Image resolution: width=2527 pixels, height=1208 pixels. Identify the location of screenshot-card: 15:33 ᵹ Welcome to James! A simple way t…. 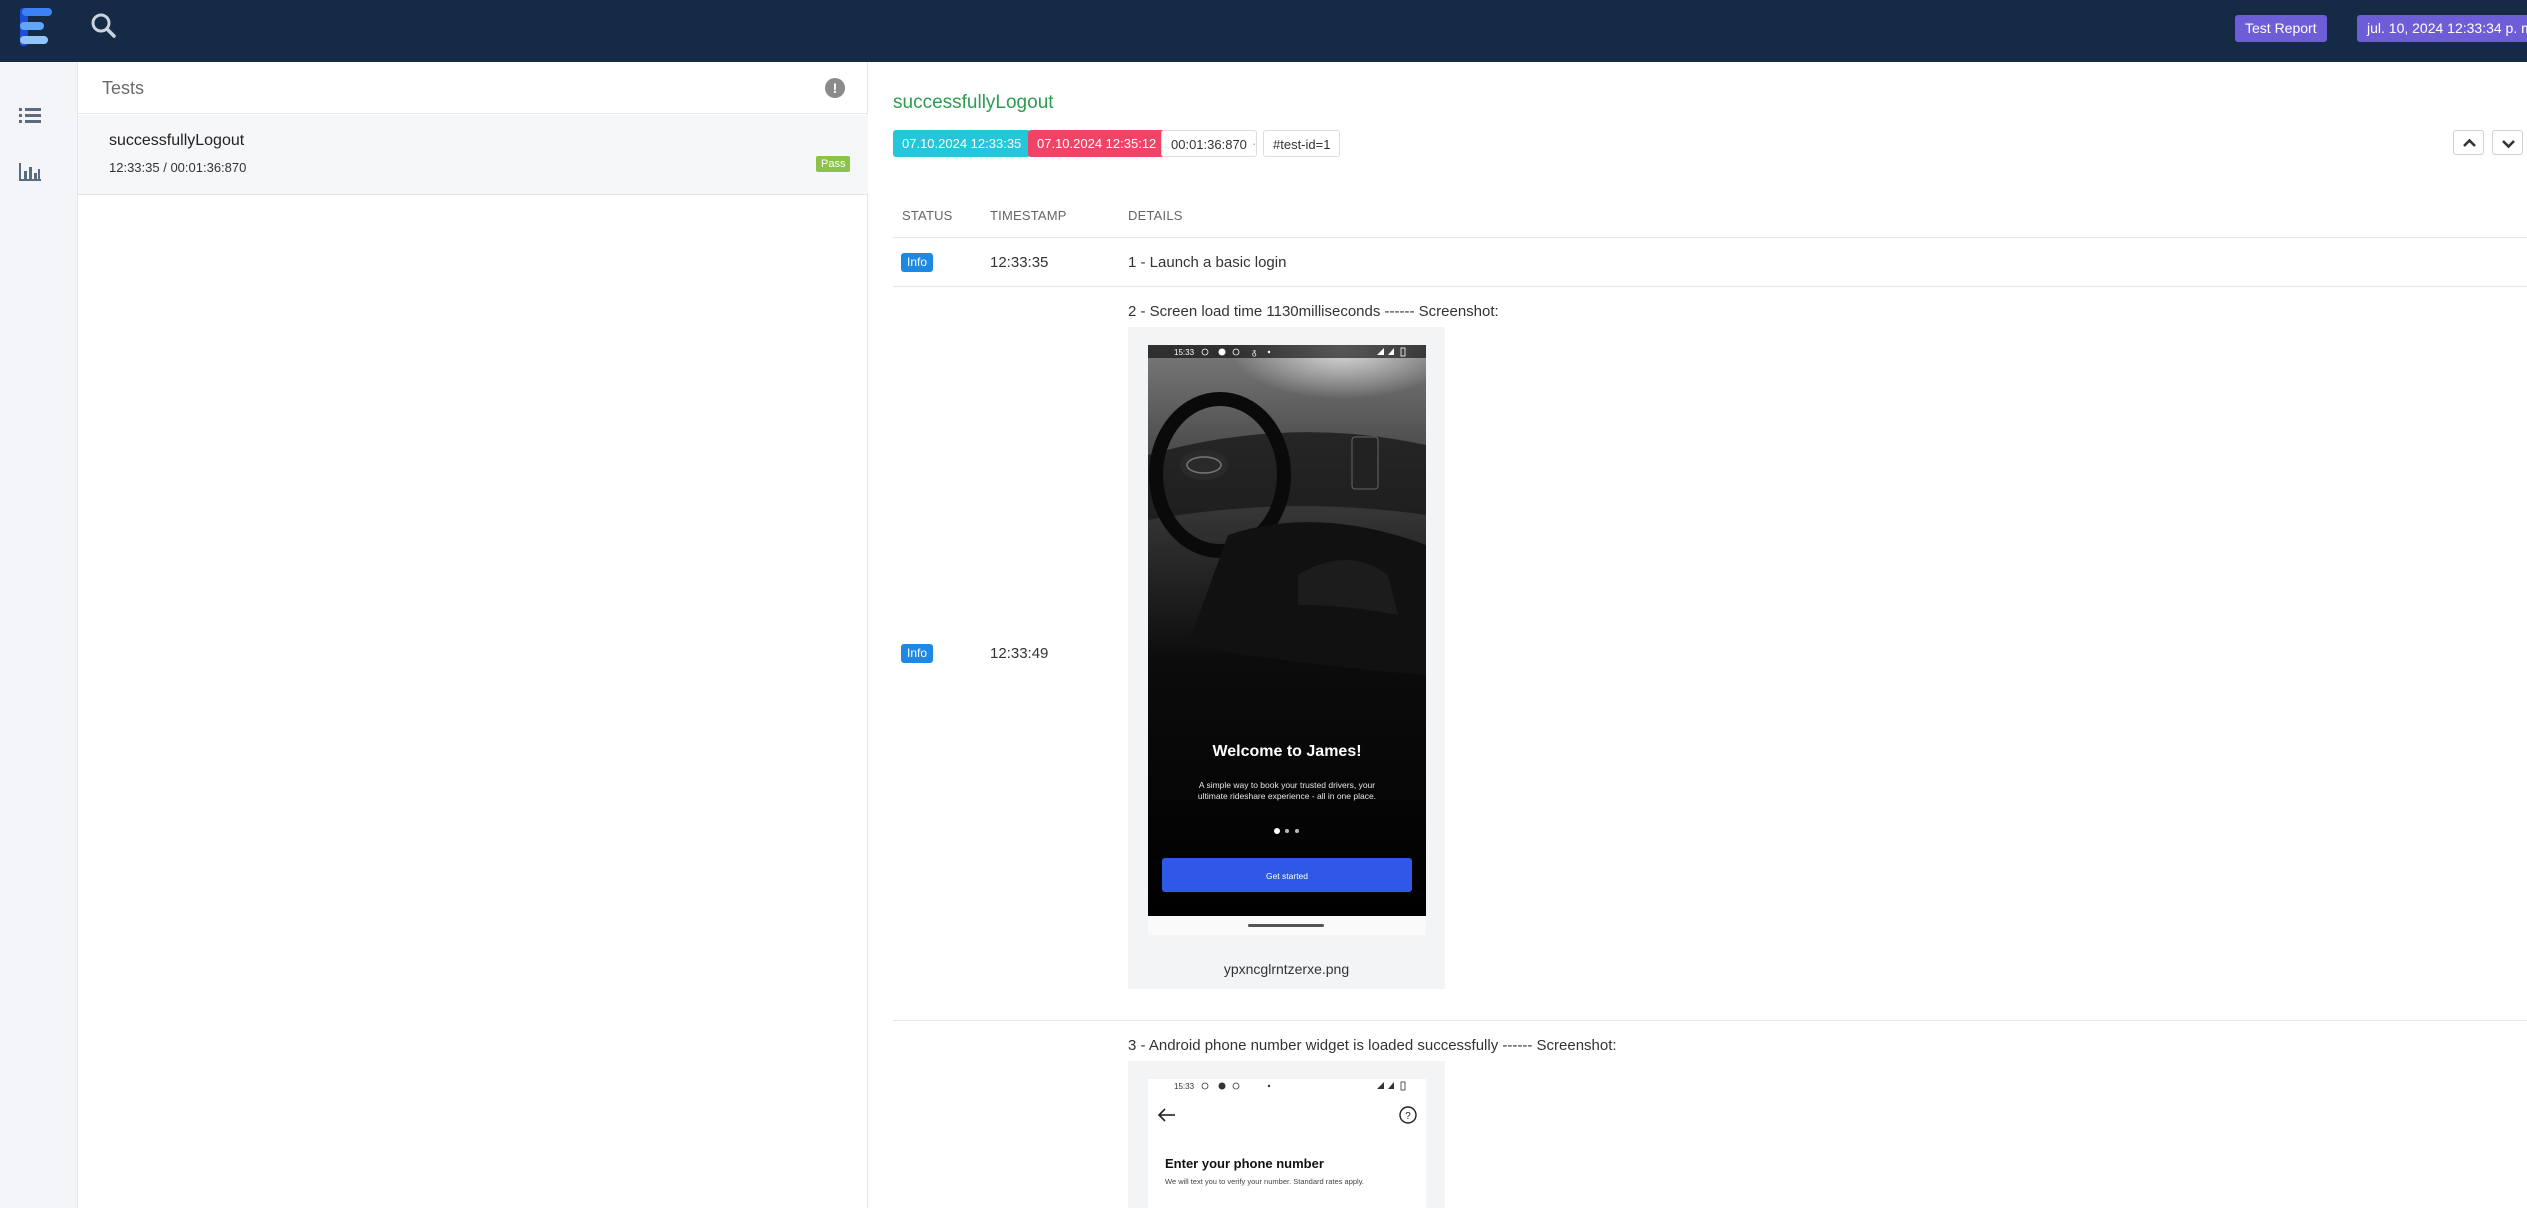
(1286, 658).